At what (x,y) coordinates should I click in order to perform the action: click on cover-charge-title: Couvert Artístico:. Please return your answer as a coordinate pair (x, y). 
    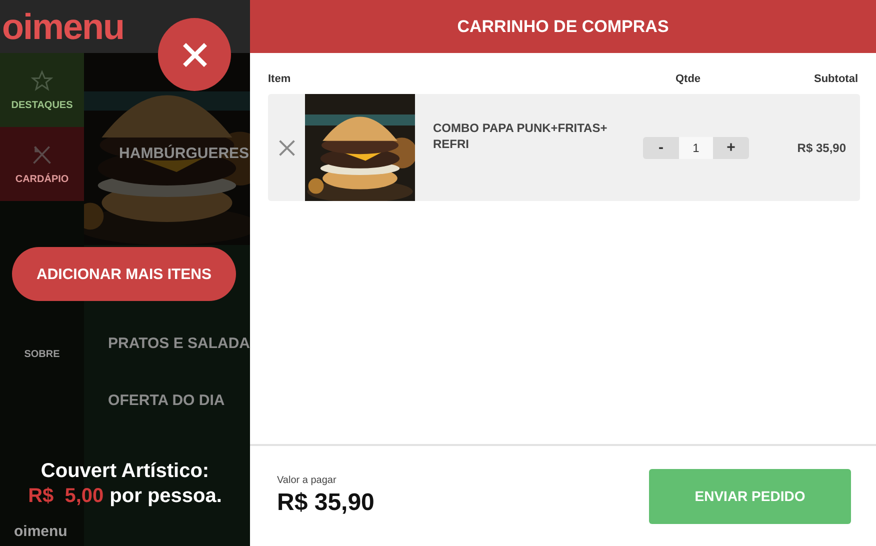
    Looking at the image, I should click on (125, 471).